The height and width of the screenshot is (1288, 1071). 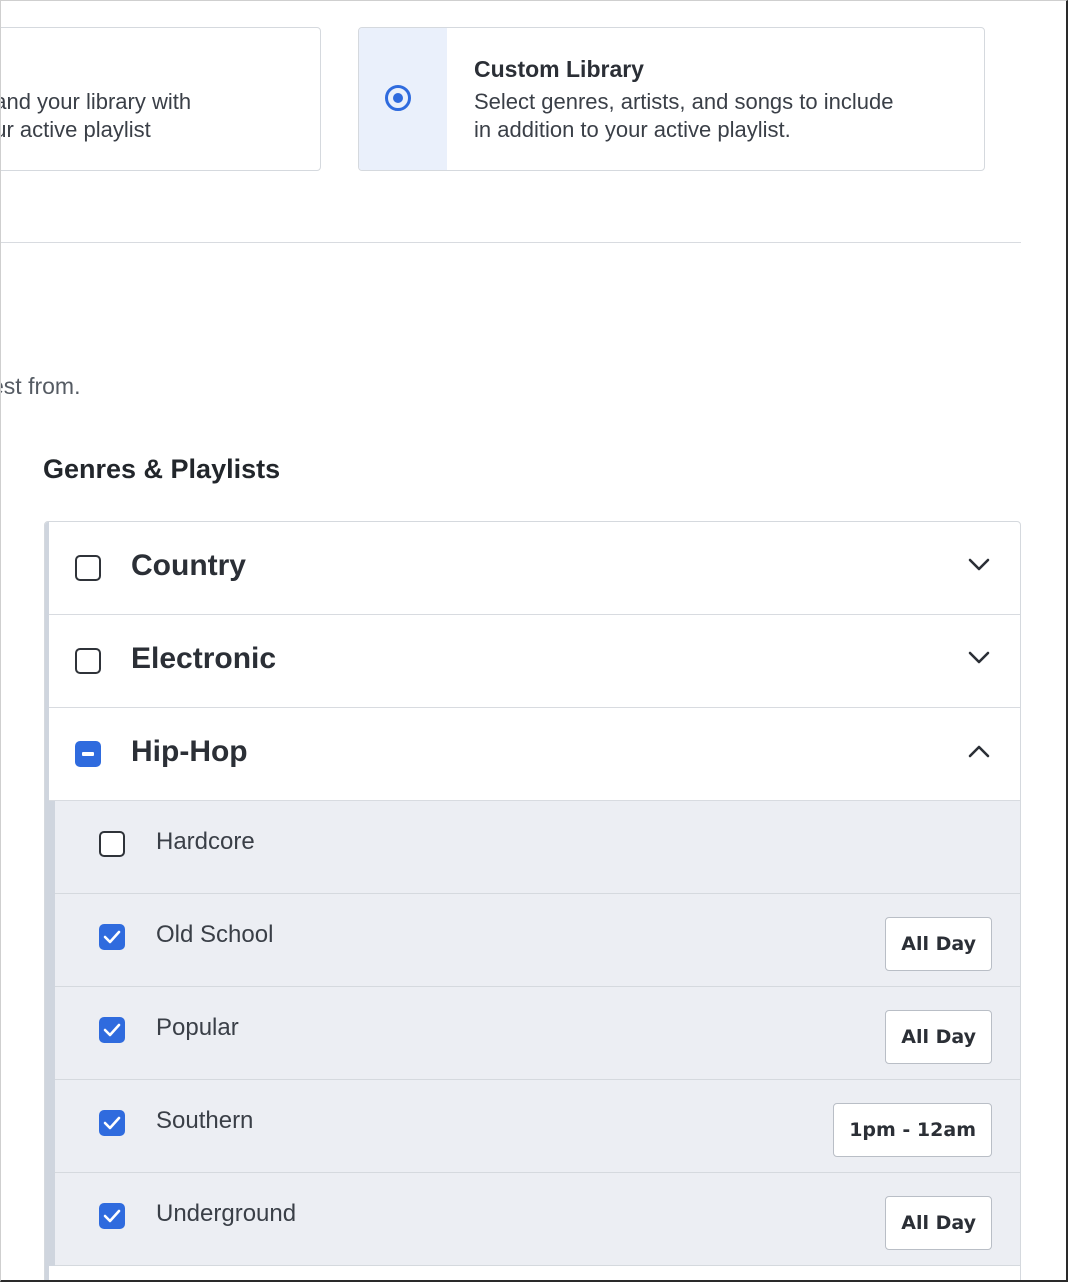 I want to click on subgenre-checkbox-old-school, so click(x=112, y=937).